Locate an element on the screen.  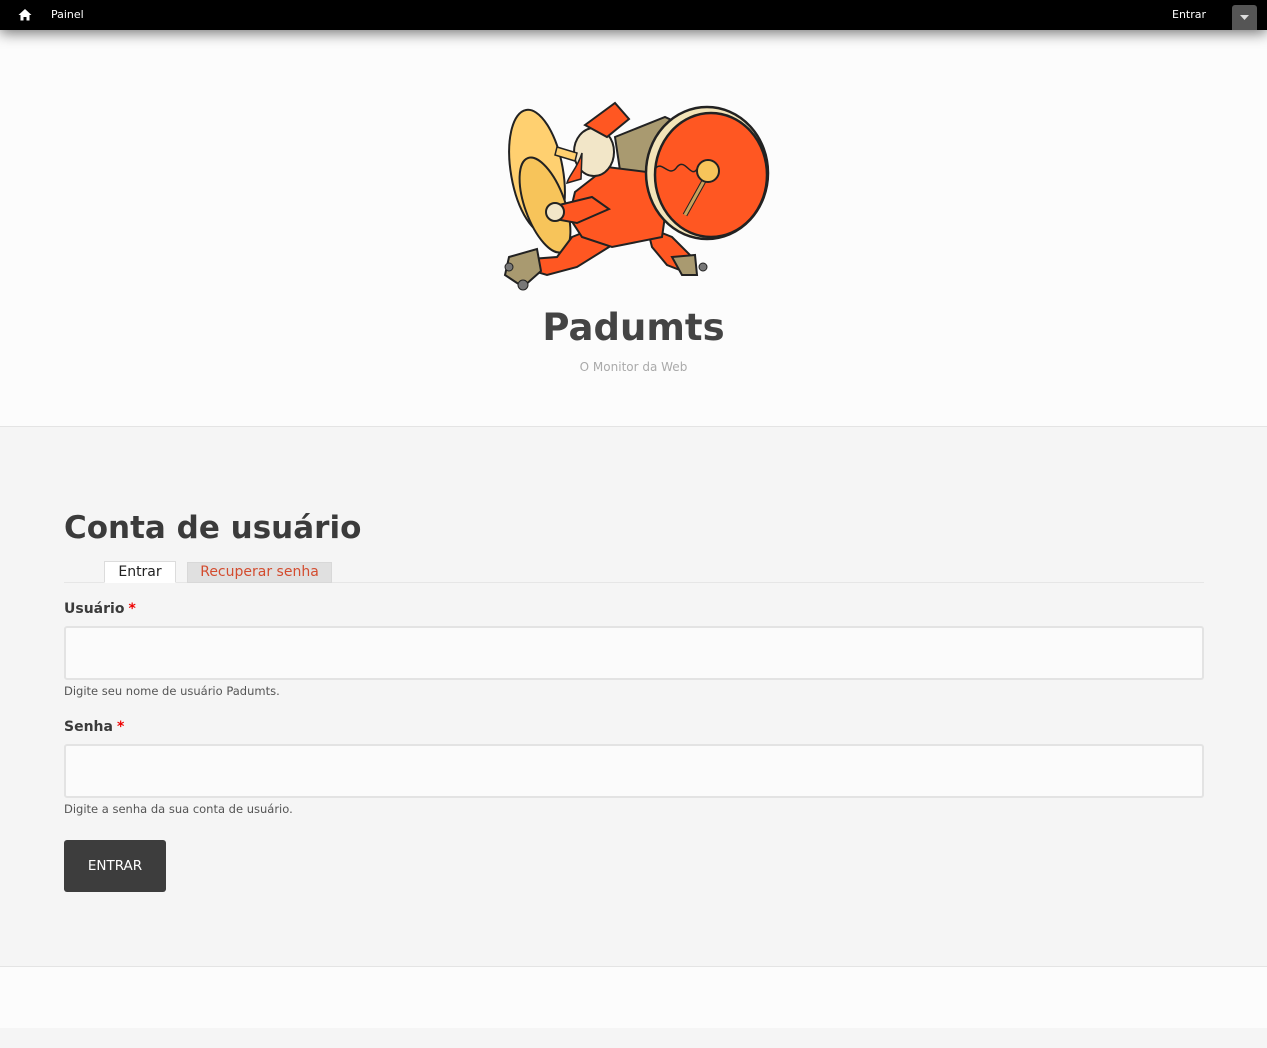
chevron-down-icon is located at coordinates (1244, 17).